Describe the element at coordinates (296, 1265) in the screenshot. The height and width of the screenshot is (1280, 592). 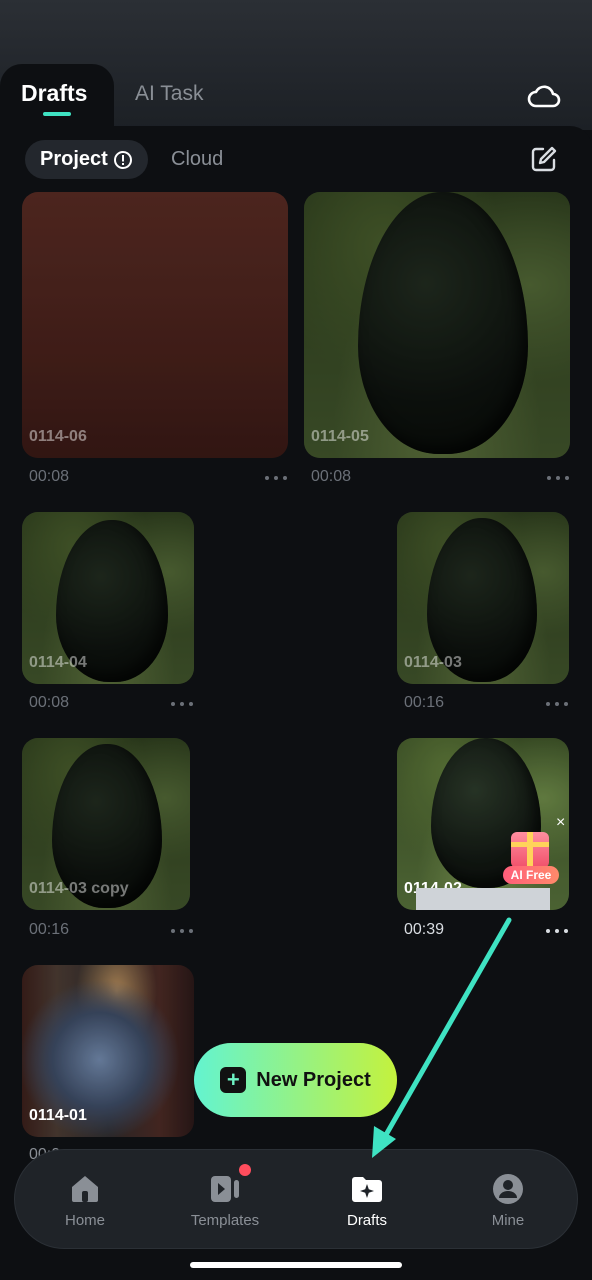
I see `home-indicator` at that location.